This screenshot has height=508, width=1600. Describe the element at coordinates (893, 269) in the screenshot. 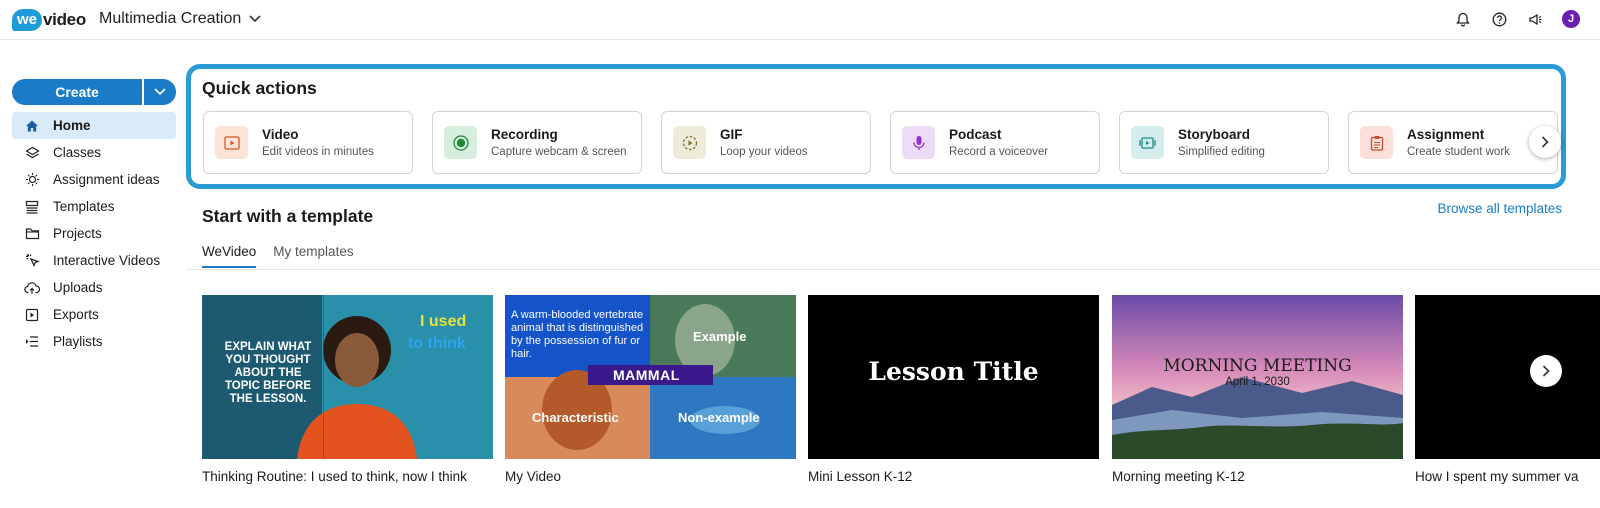

I see `tabs-divider` at that location.